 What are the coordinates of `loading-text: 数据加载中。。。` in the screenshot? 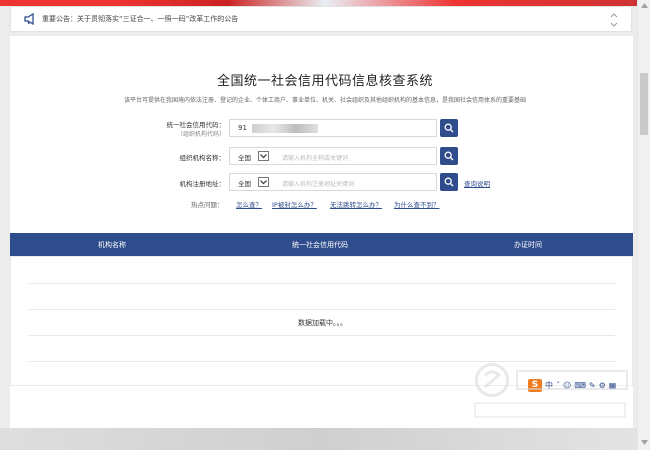 It's located at (322, 323).